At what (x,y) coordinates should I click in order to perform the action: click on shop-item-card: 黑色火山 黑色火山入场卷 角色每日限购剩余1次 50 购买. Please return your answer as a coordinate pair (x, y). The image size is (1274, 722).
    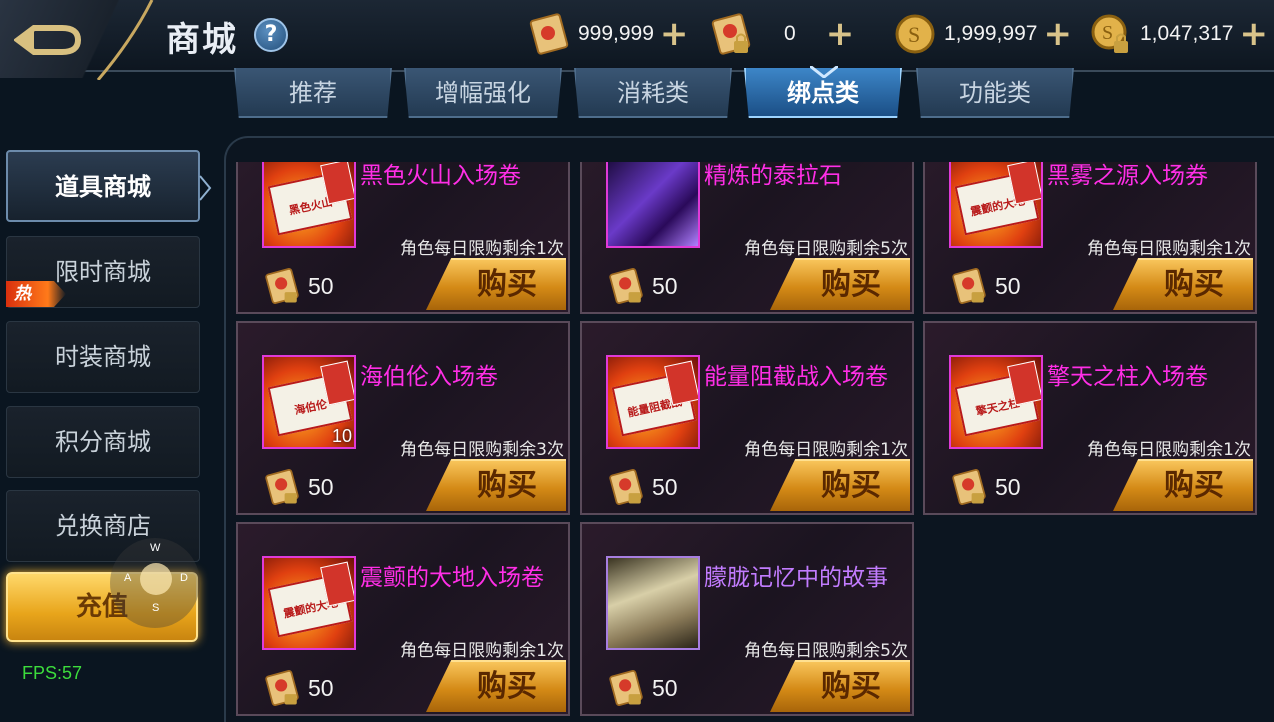
    Looking at the image, I should click on (403, 238).